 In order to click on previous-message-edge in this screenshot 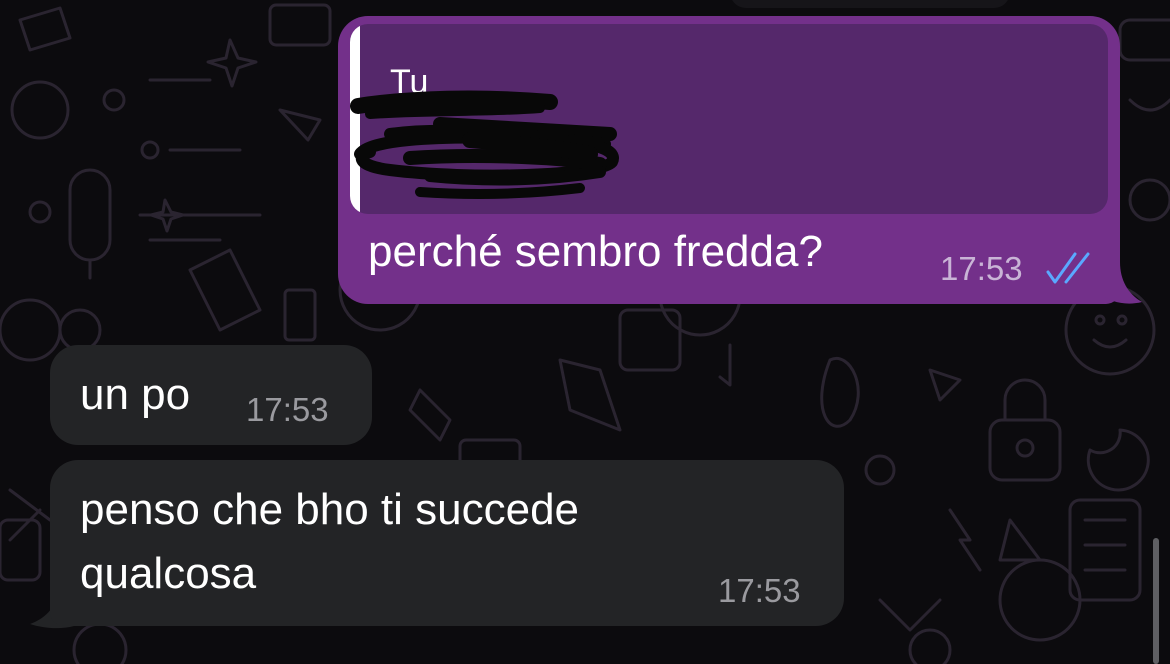, I will do `click(870, 4)`.